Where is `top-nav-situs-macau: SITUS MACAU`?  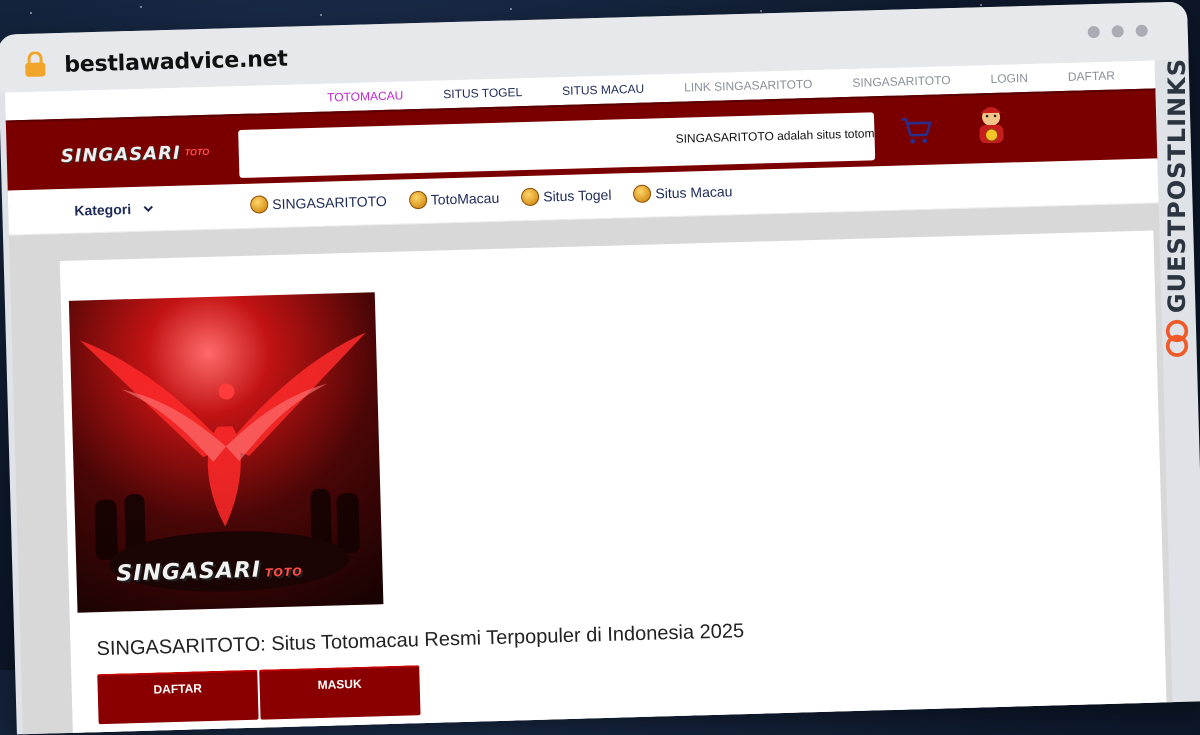
top-nav-situs-macau: SITUS MACAU is located at coordinates (603, 89).